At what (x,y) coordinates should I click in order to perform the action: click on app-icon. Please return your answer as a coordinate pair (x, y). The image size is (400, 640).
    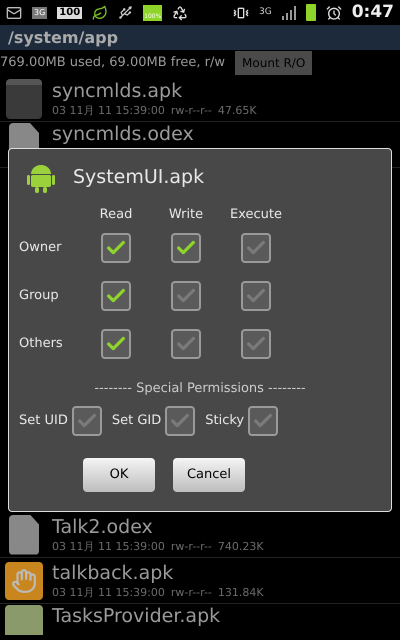
    Looking at the image, I should click on (24, 620).